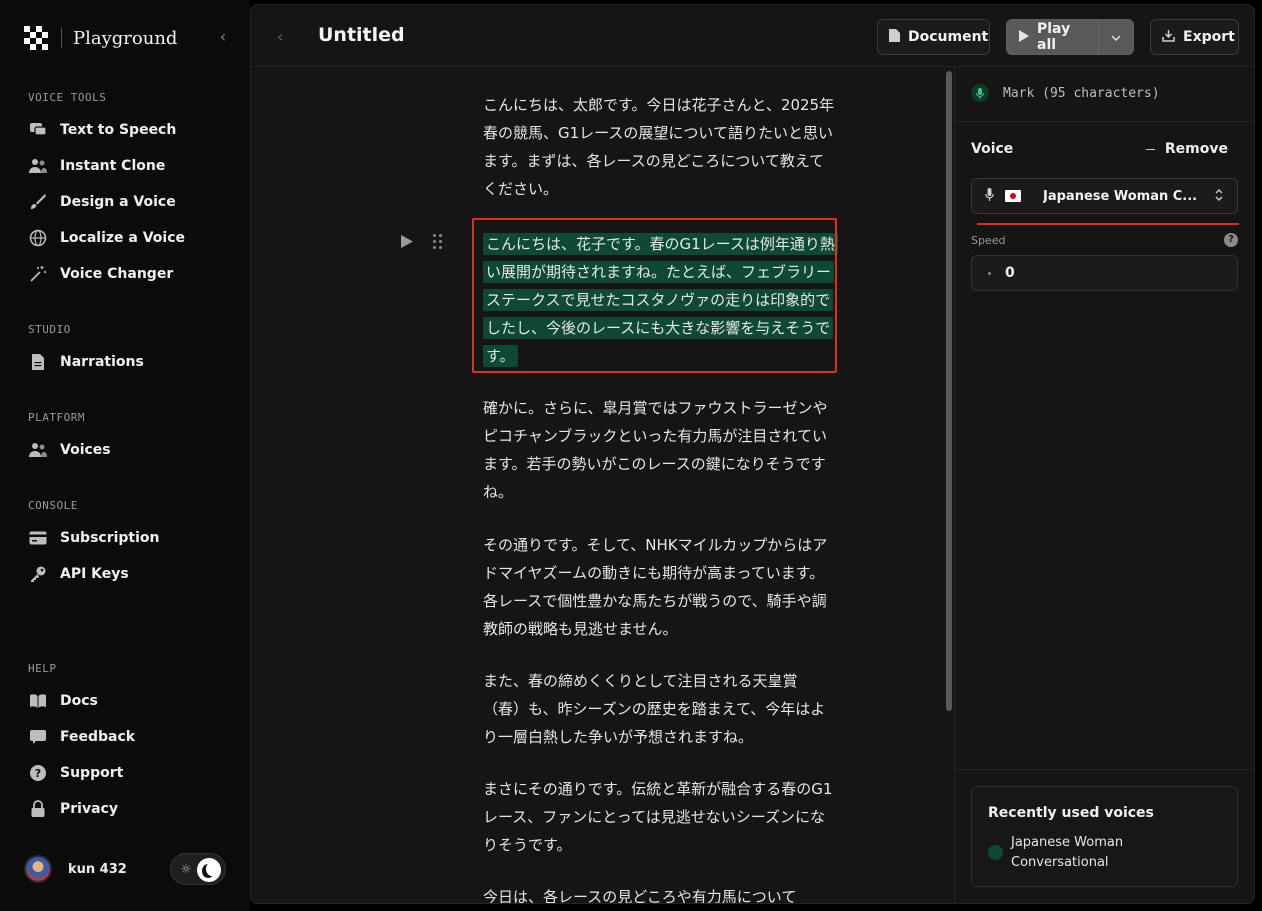 The width and height of the screenshot is (1262, 911). I want to click on voice-label: Voice, so click(992, 149).